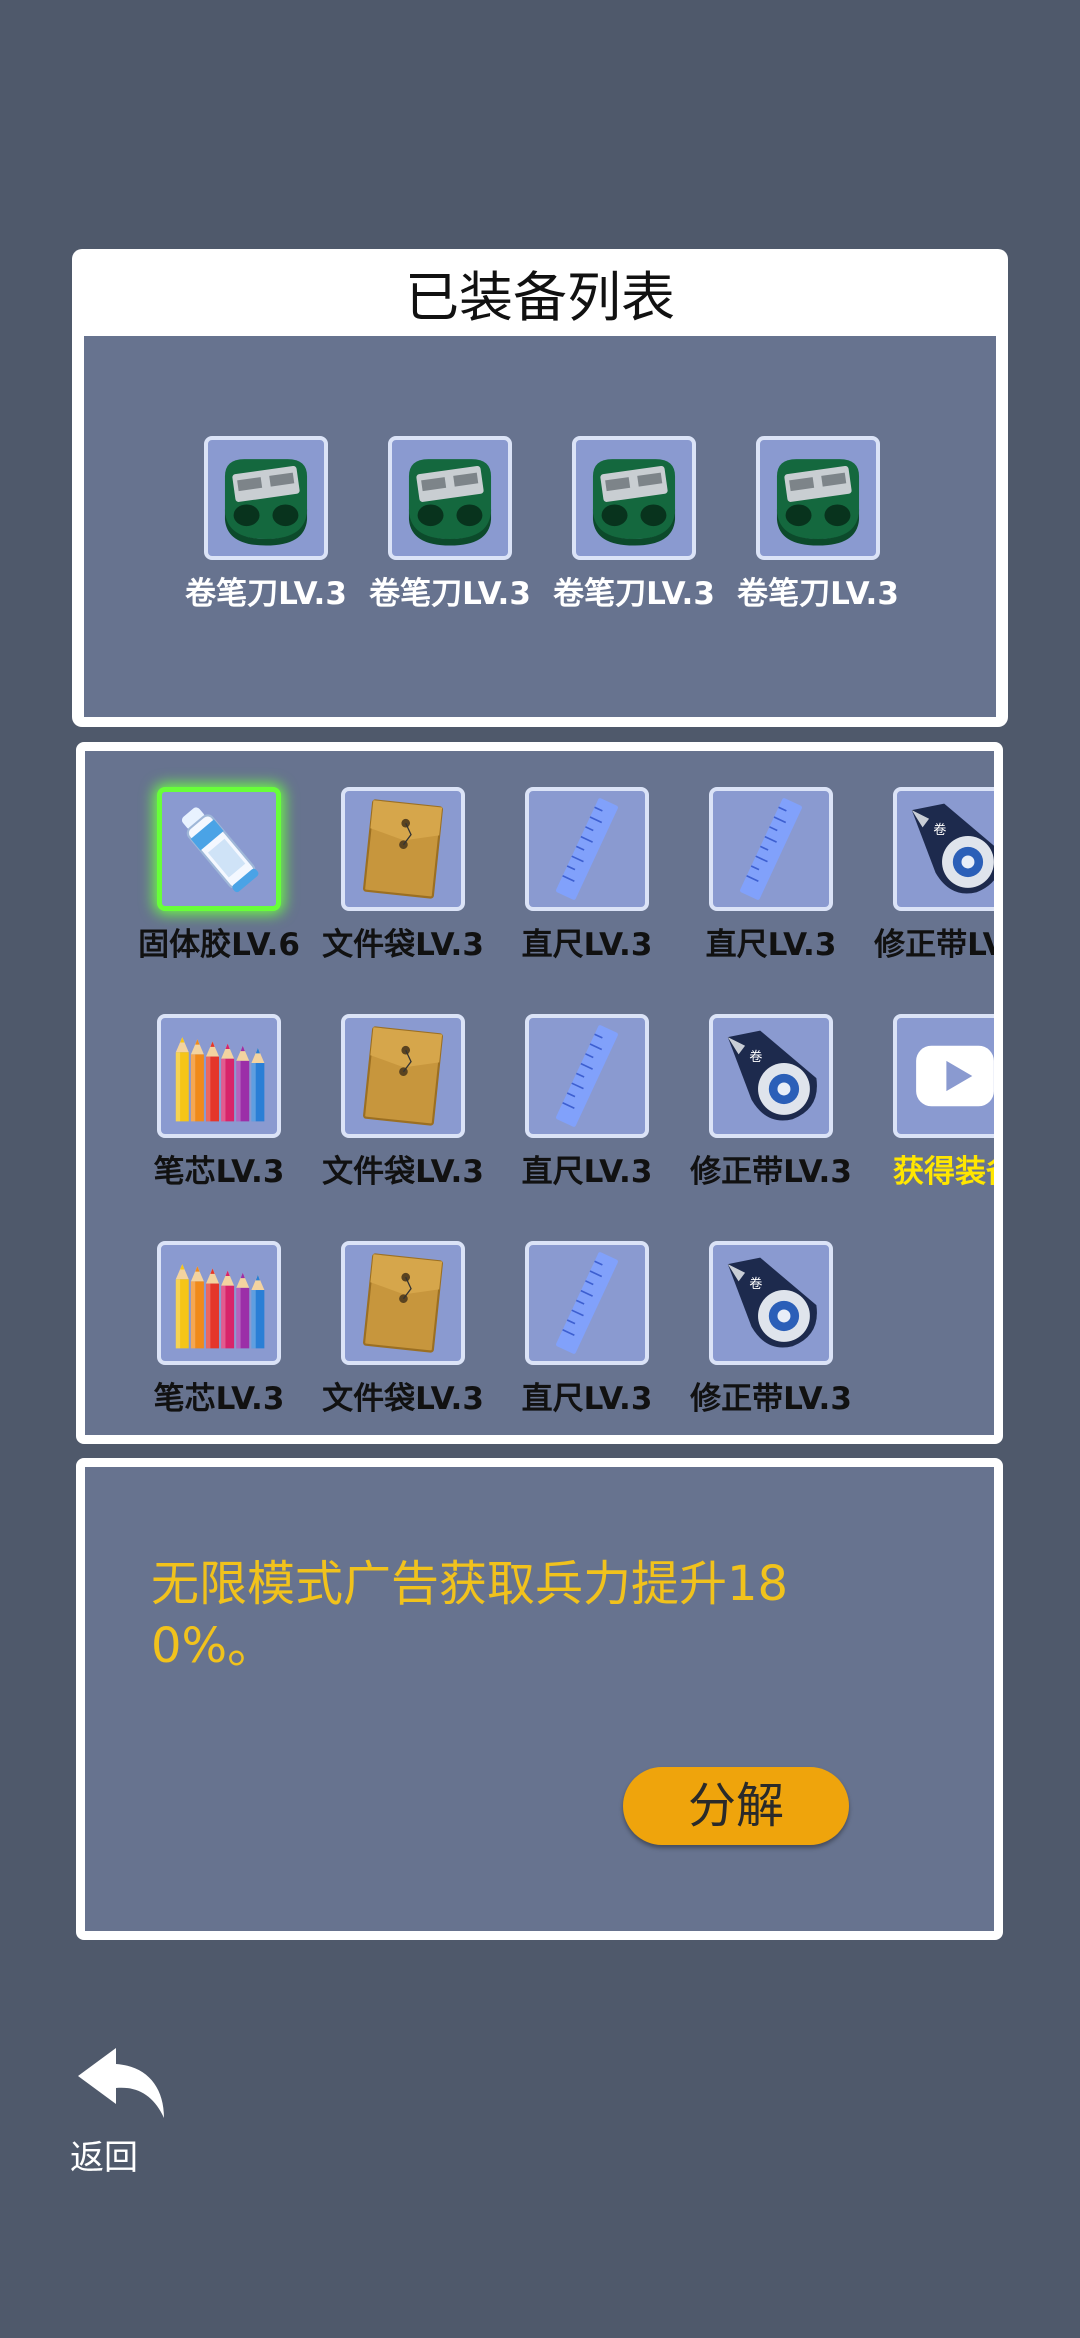  Describe the element at coordinates (540, 526) in the screenshot. I see `equipped-slots: 卷笔刀LV.3 卷笔刀LV.3 卷笔刀LV.3 卷笔刀LV.3` at that location.